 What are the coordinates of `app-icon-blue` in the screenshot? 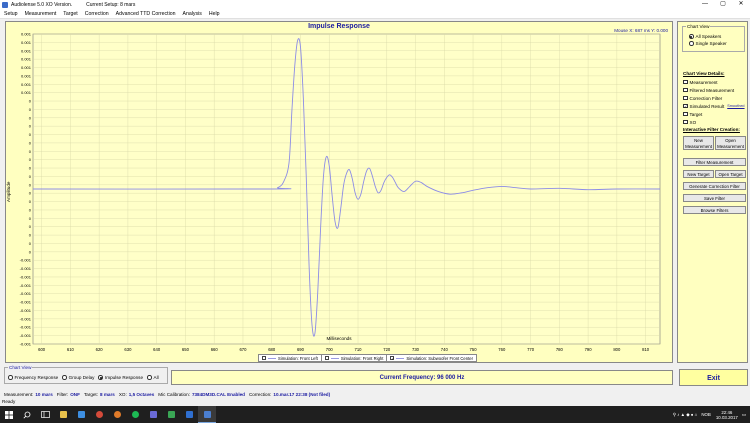 It's located at (189, 414).